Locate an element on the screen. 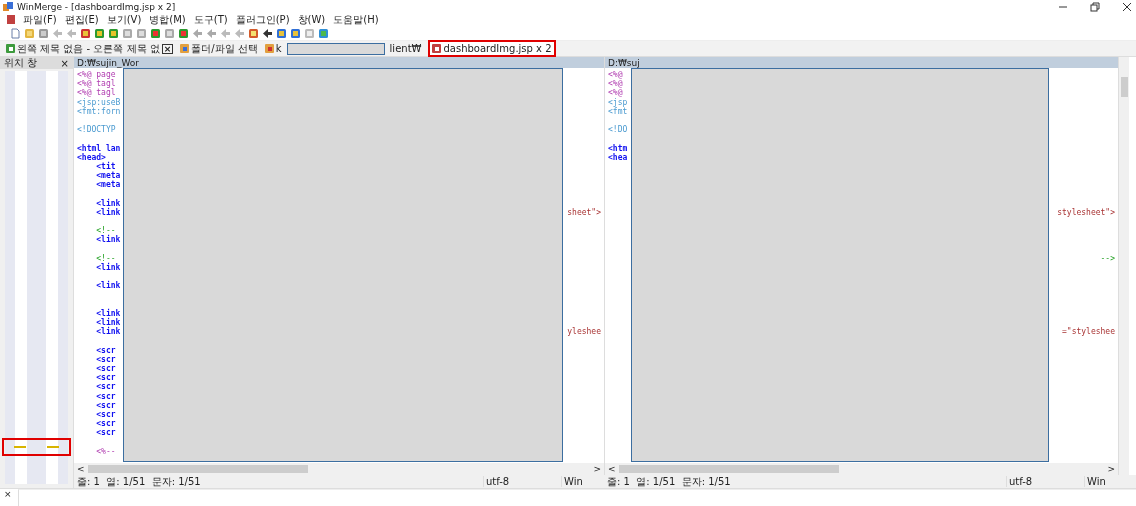  file-tab: lient₩ is located at coordinates (405, 48).